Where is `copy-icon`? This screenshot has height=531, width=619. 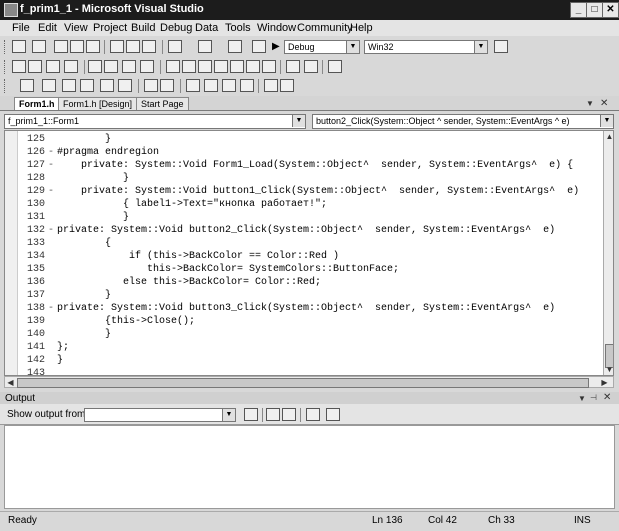
copy-icon is located at coordinates (133, 46).